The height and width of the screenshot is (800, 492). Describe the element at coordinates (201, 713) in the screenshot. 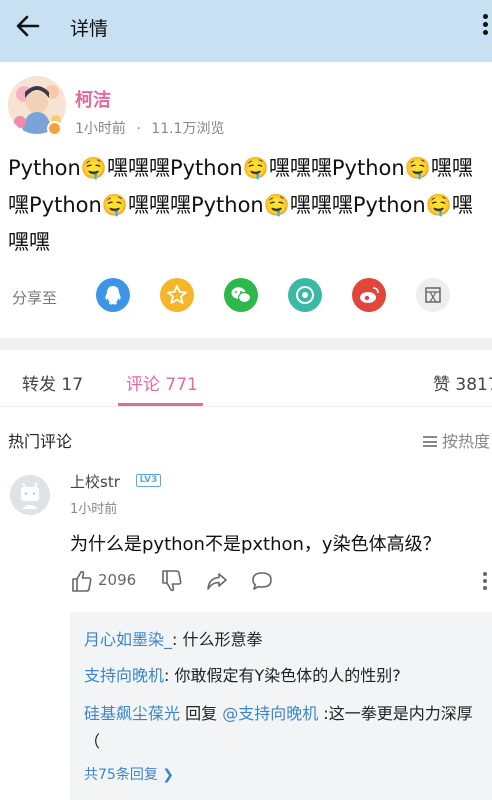

I see `reply-connector: 回复` at that location.